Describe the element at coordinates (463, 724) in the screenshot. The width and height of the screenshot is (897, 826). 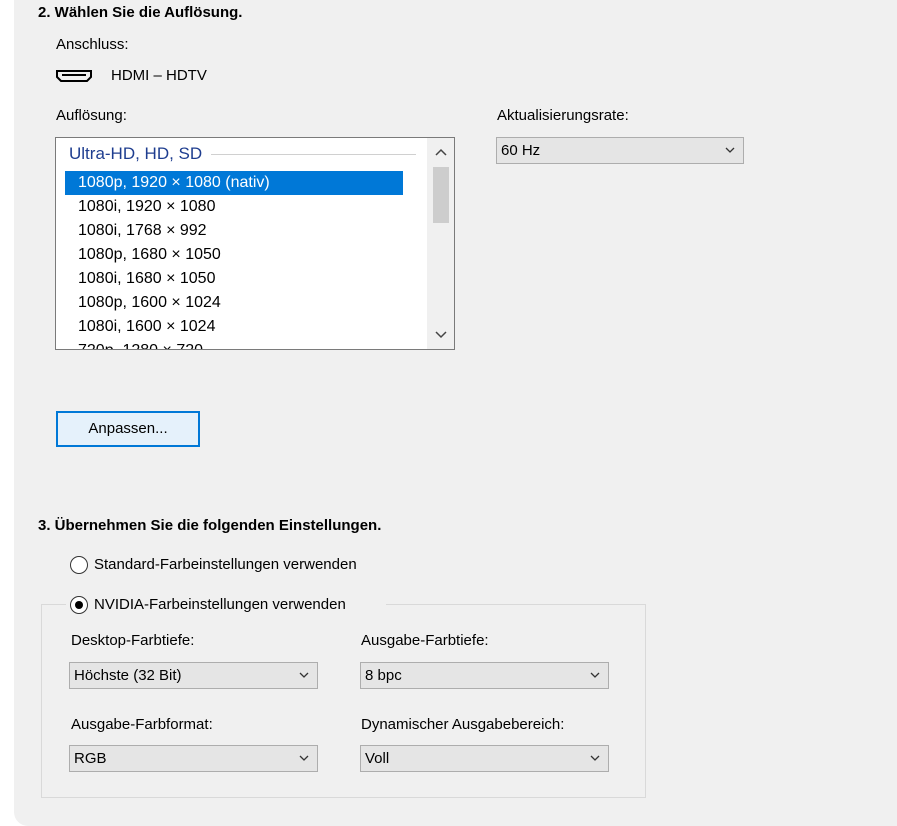
I see `dynamic-range-label: Dynamischer Ausgabebereich:` at that location.